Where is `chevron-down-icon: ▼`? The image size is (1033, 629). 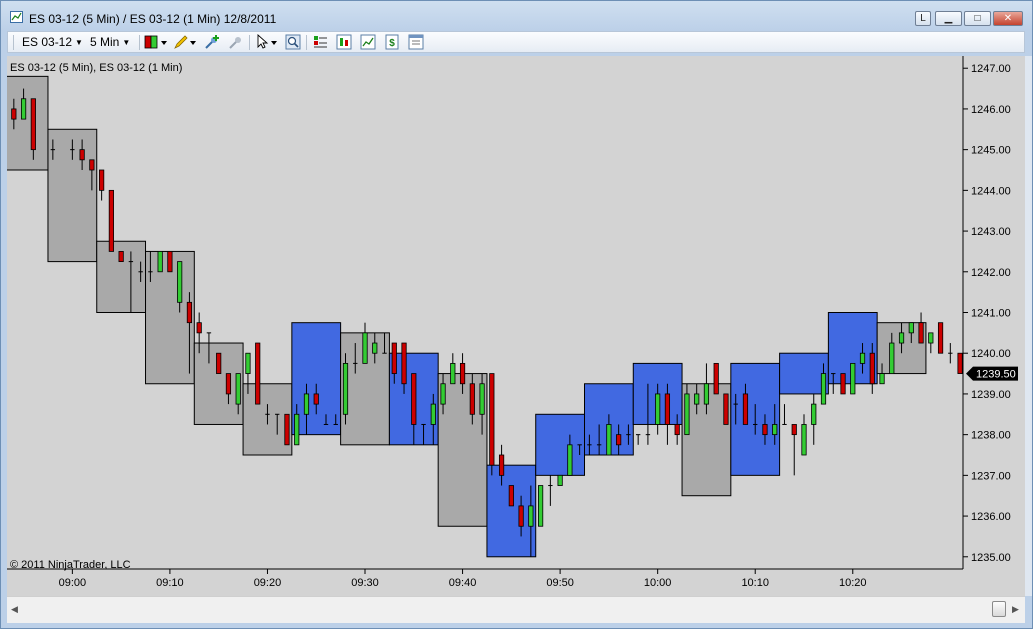 chevron-down-icon: ▼ is located at coordinates (79, 42).